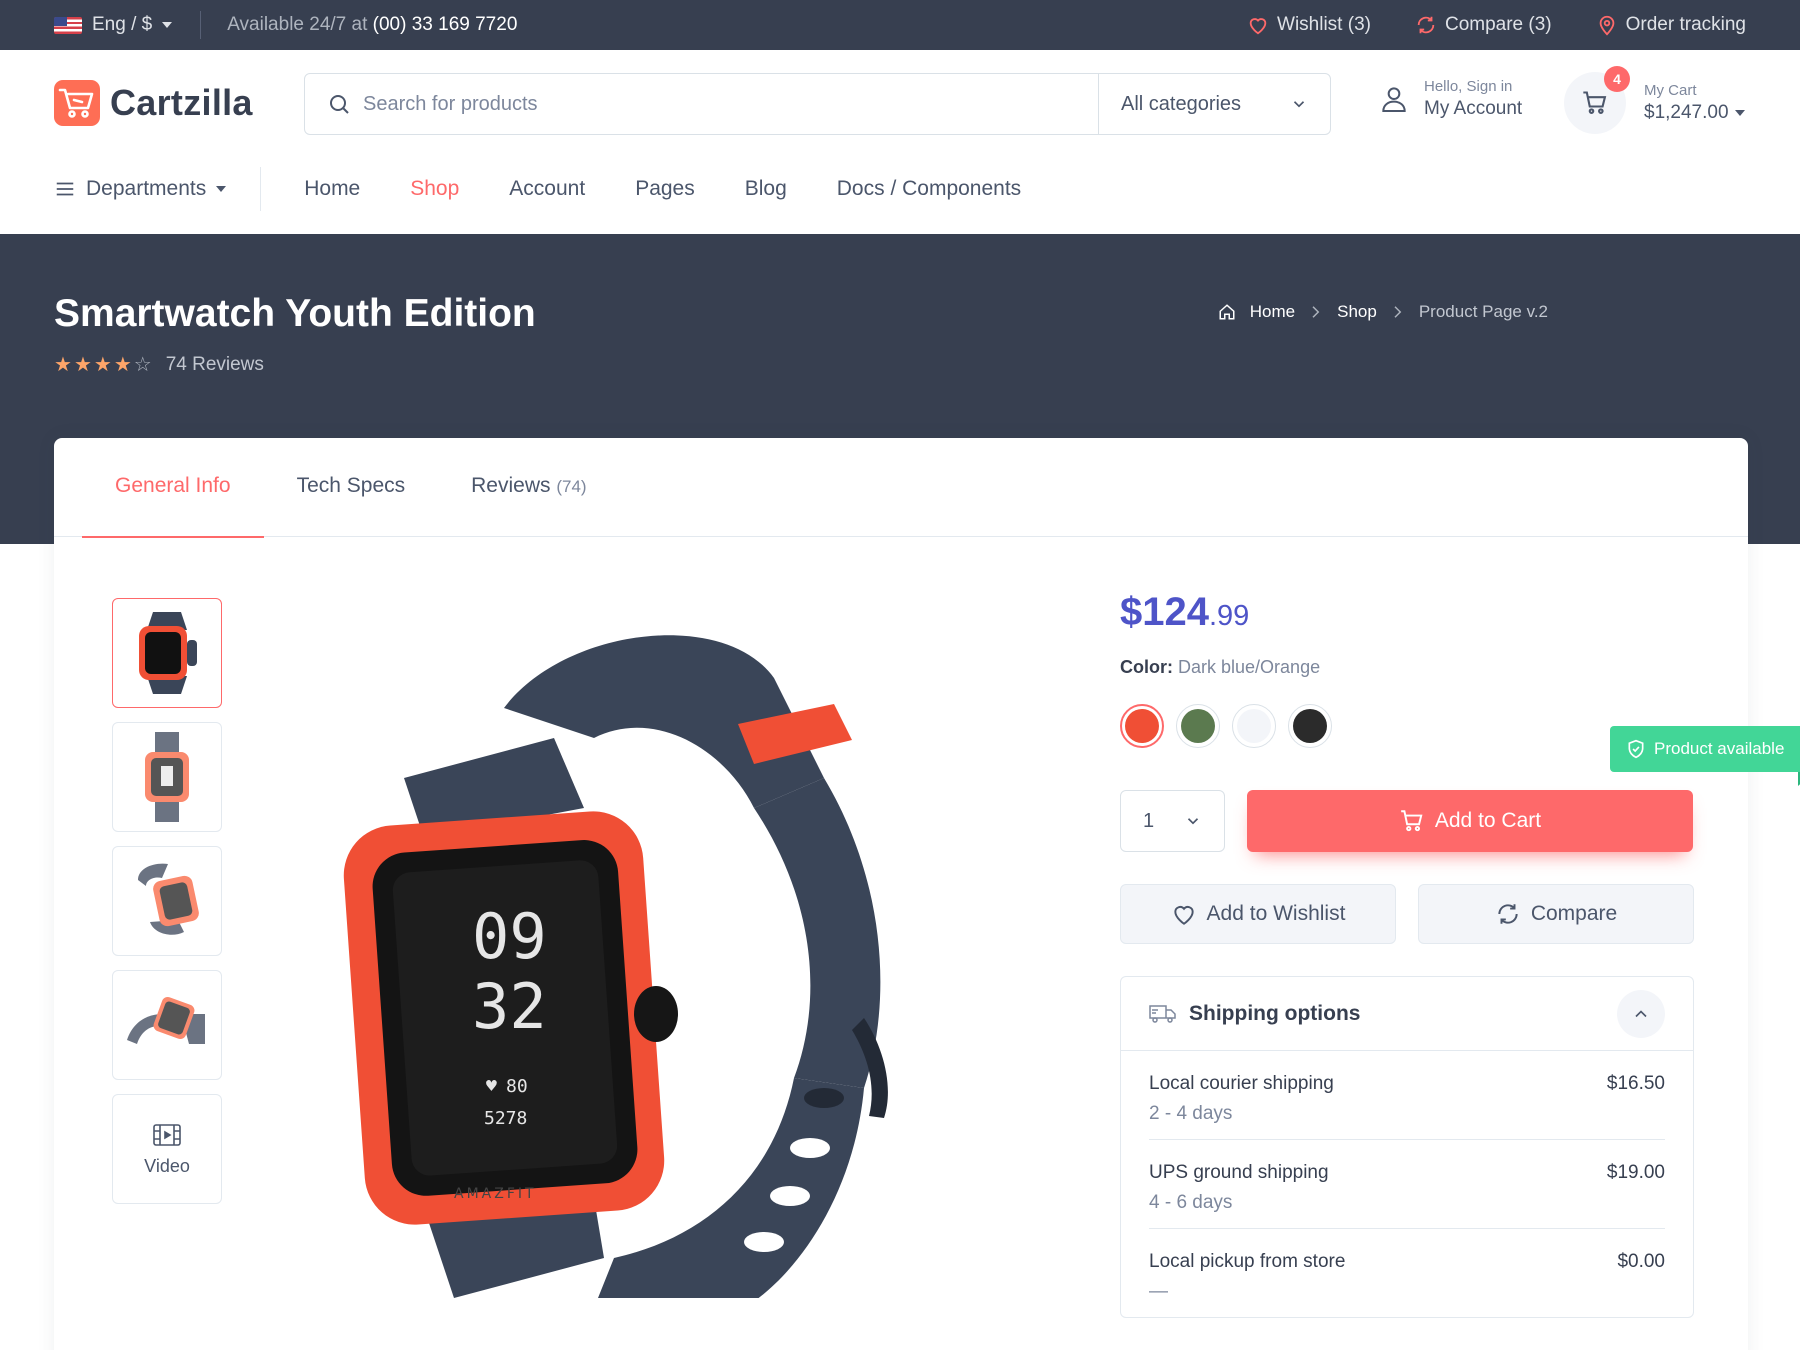 This screenshot has height=1350, width=1800. What do you see at coordinates (1468, 86) in the screenshot?
I see `account-greeting: Hello, Sign in` at bounding box center [1468, 86].